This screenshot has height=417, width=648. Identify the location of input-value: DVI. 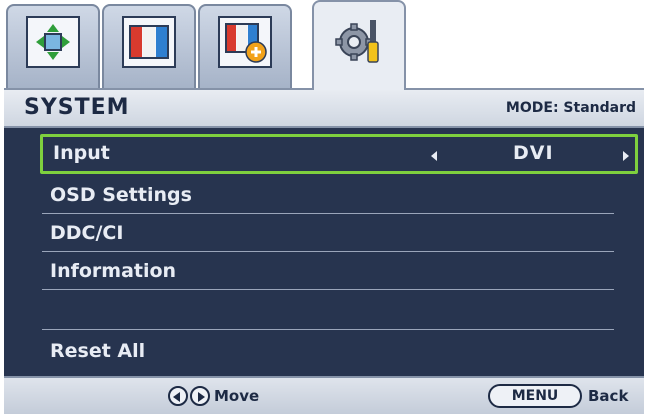
(533, 153).